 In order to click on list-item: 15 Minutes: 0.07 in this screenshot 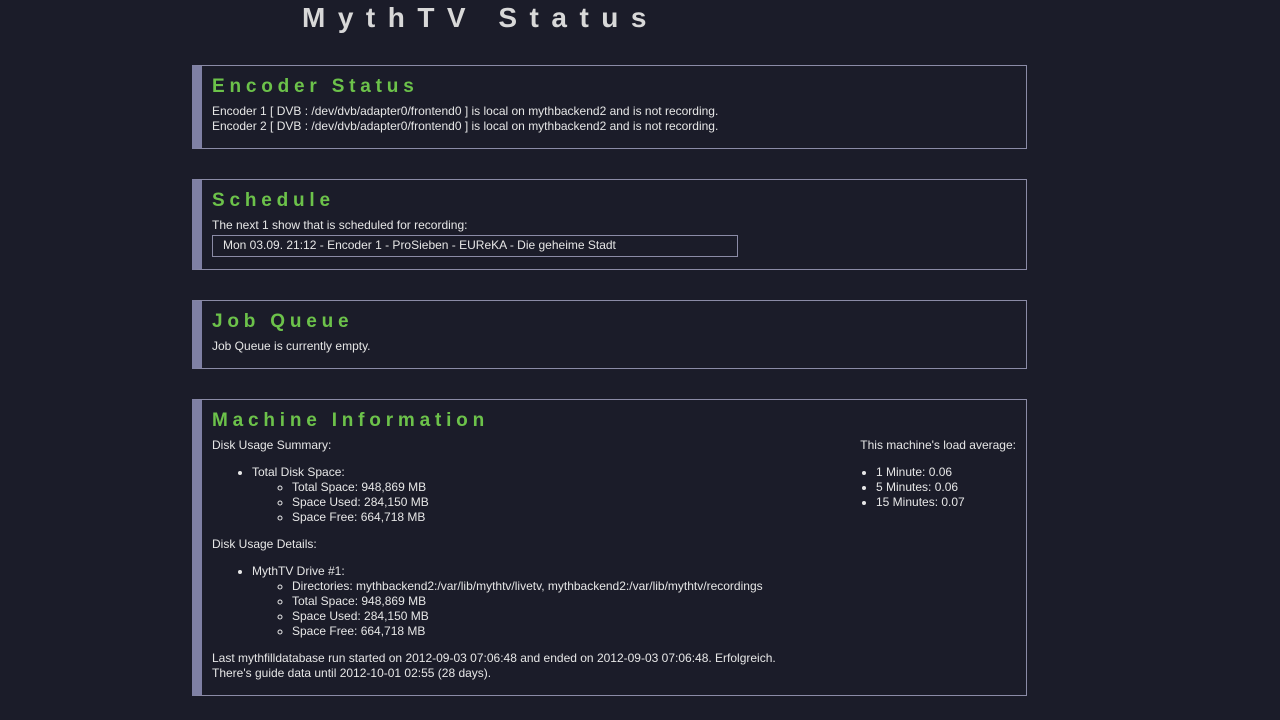, I will do `click(946, 502)`.